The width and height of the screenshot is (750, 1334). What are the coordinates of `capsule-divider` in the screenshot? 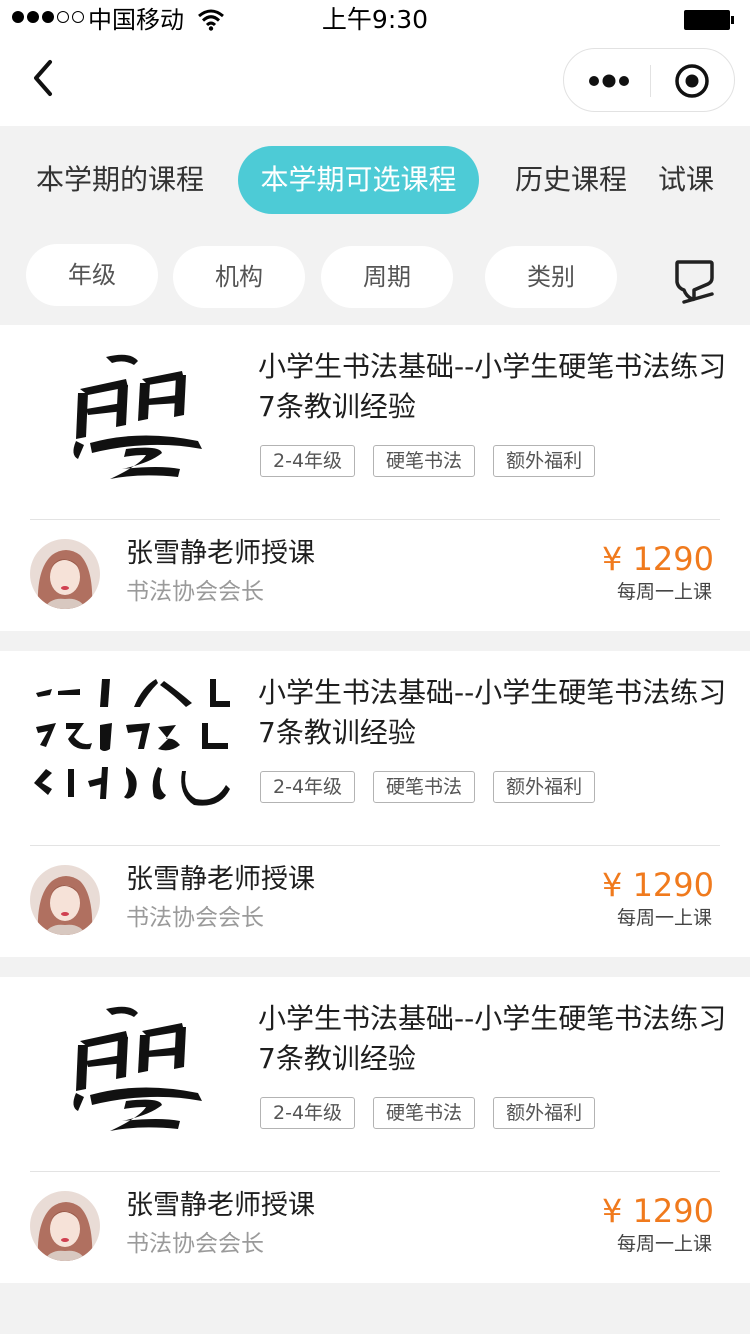 It's located at (650, 81).